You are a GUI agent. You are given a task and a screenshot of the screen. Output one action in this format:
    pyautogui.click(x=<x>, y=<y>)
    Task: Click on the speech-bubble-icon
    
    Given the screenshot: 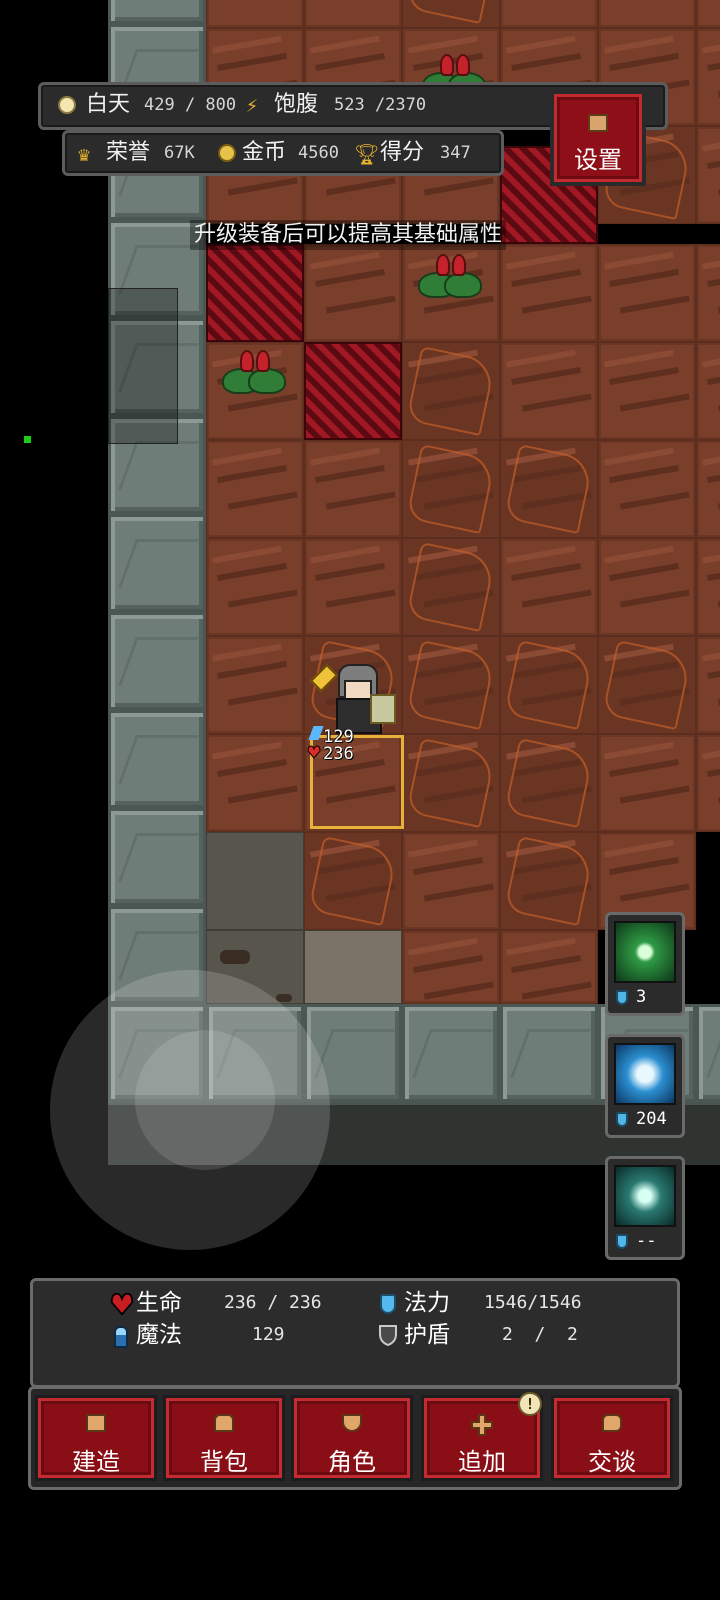 What is the action you would take?
    pyautogui.click(x=612, y=1423)
    